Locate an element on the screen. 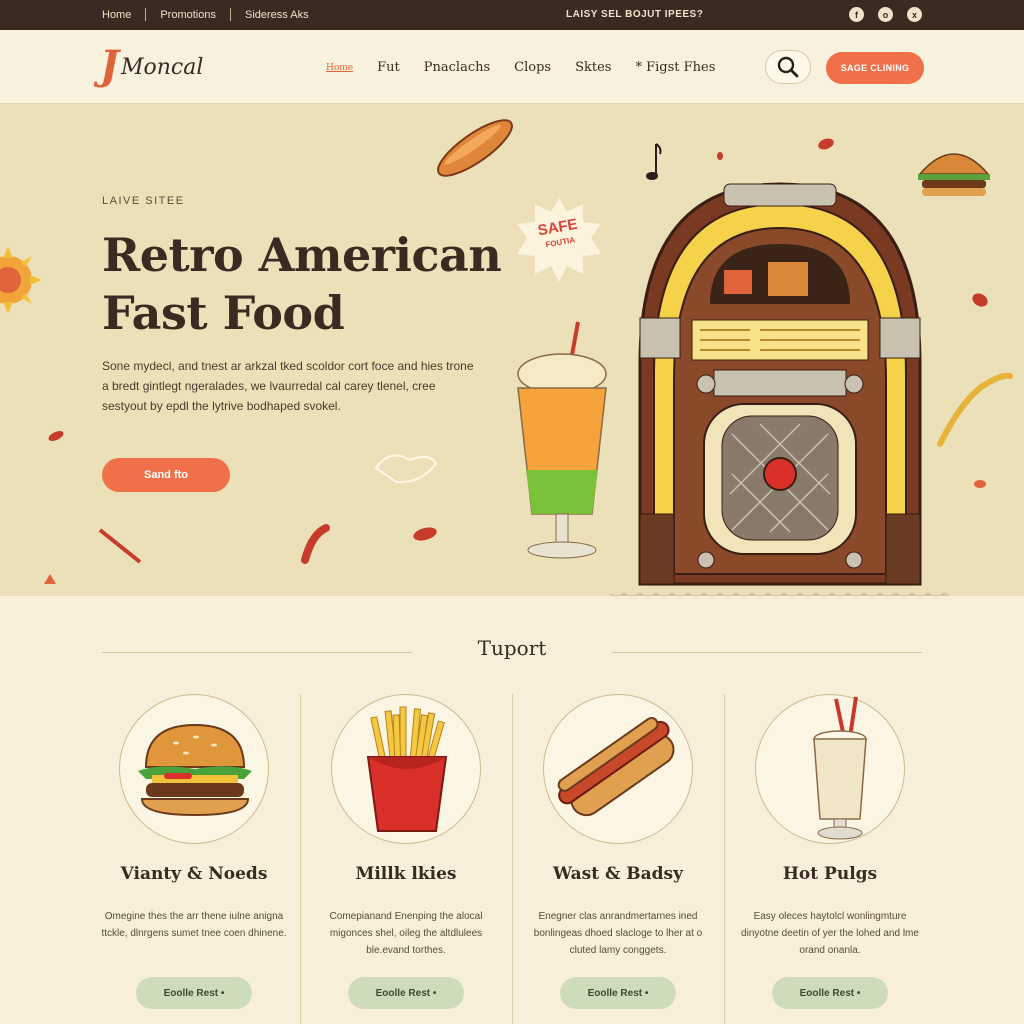 The height and width of the screenshot is (1024, 1024). milkshake-icon is located at coordinates (840, 768).